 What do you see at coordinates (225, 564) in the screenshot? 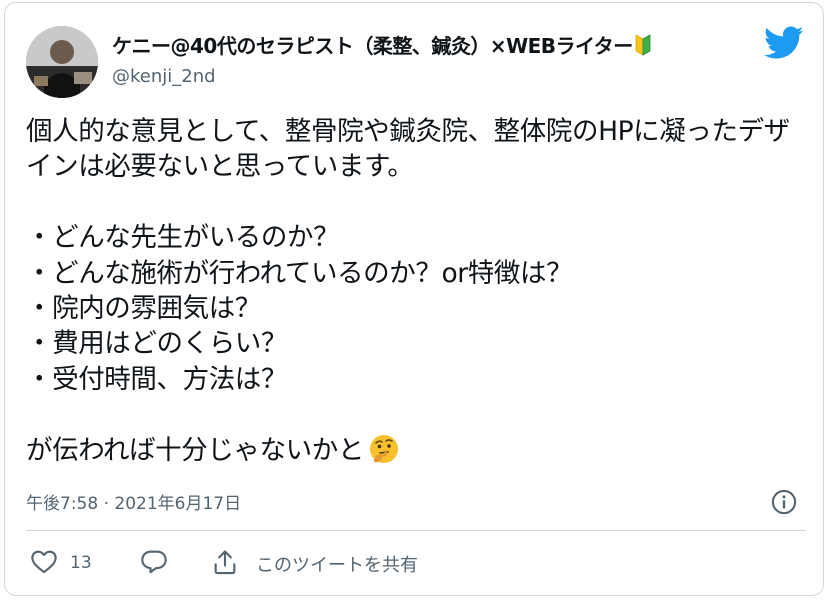
I see `share-icon` at bounding box center [225, 564].